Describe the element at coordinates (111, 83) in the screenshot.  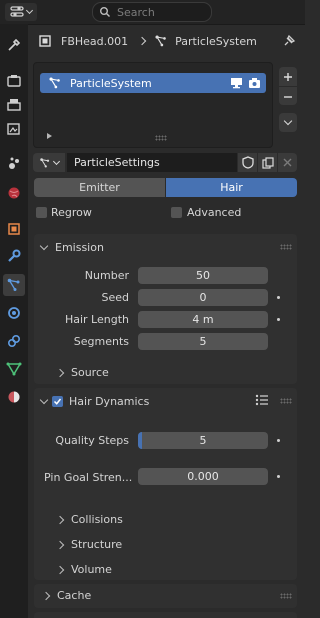
I see `list-item-label: ParticleSystem` at that location.